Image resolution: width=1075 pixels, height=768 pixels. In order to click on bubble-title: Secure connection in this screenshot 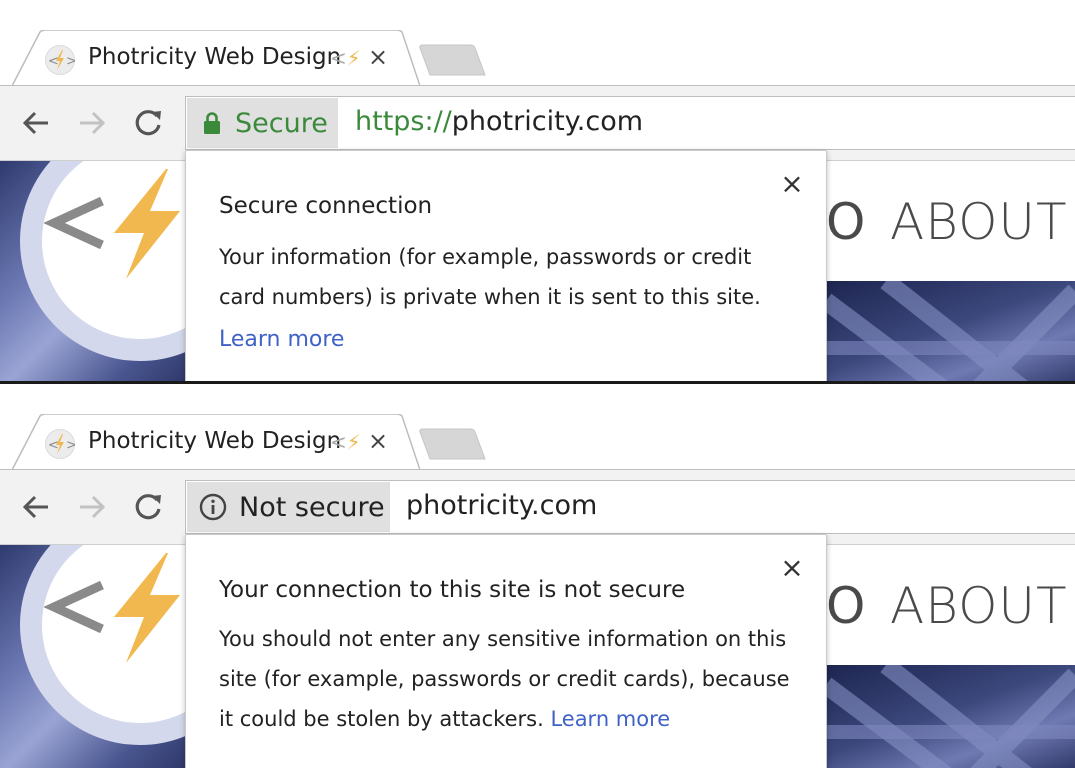, I will do `click(326, 206)`.